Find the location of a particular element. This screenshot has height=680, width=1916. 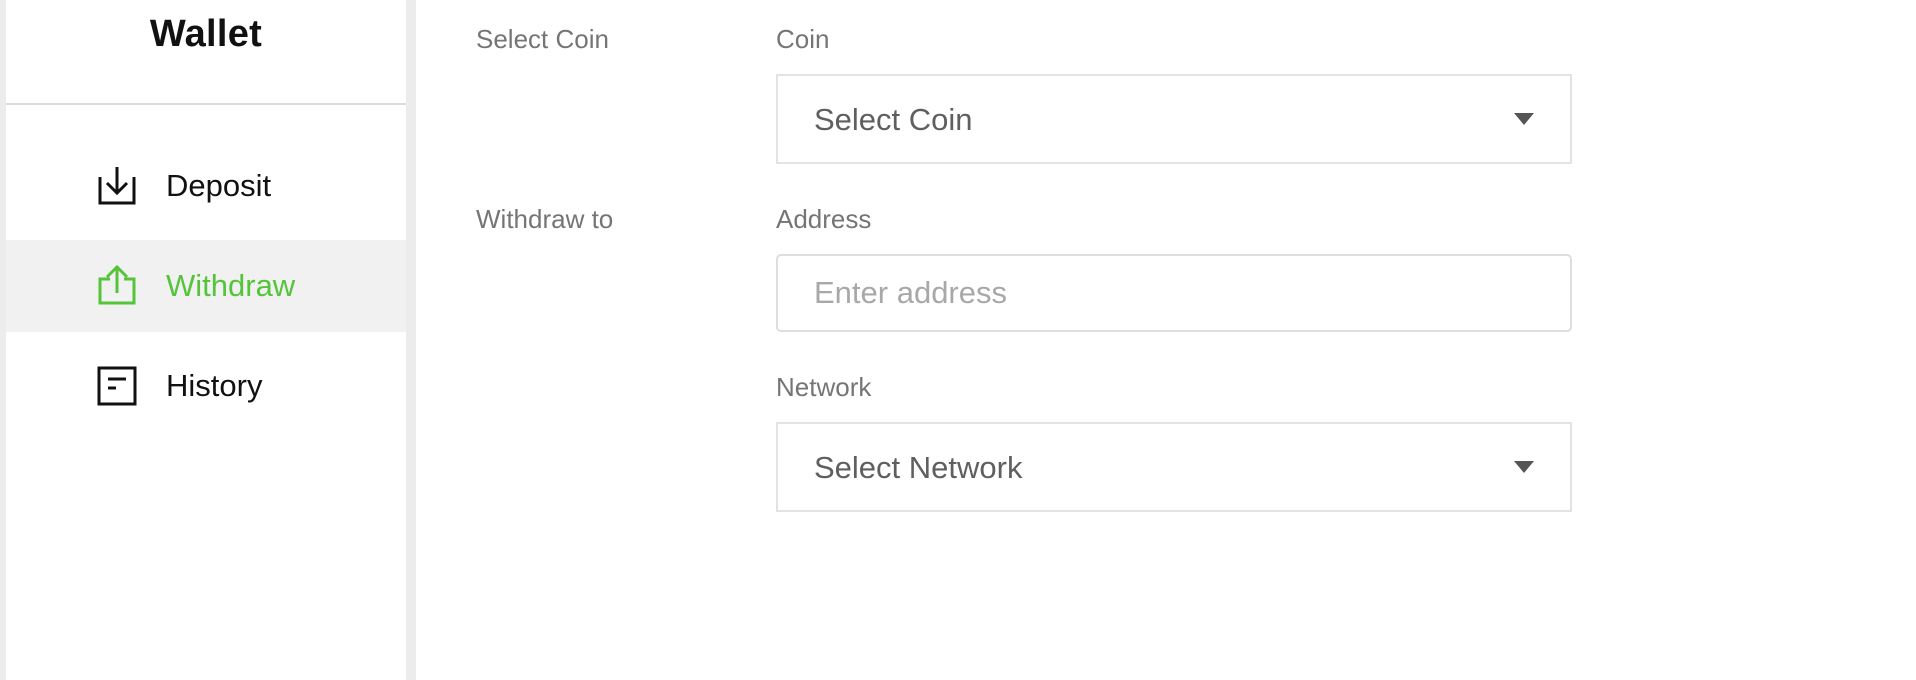

network-select: Select Network is located at coordinates (1174, 467).